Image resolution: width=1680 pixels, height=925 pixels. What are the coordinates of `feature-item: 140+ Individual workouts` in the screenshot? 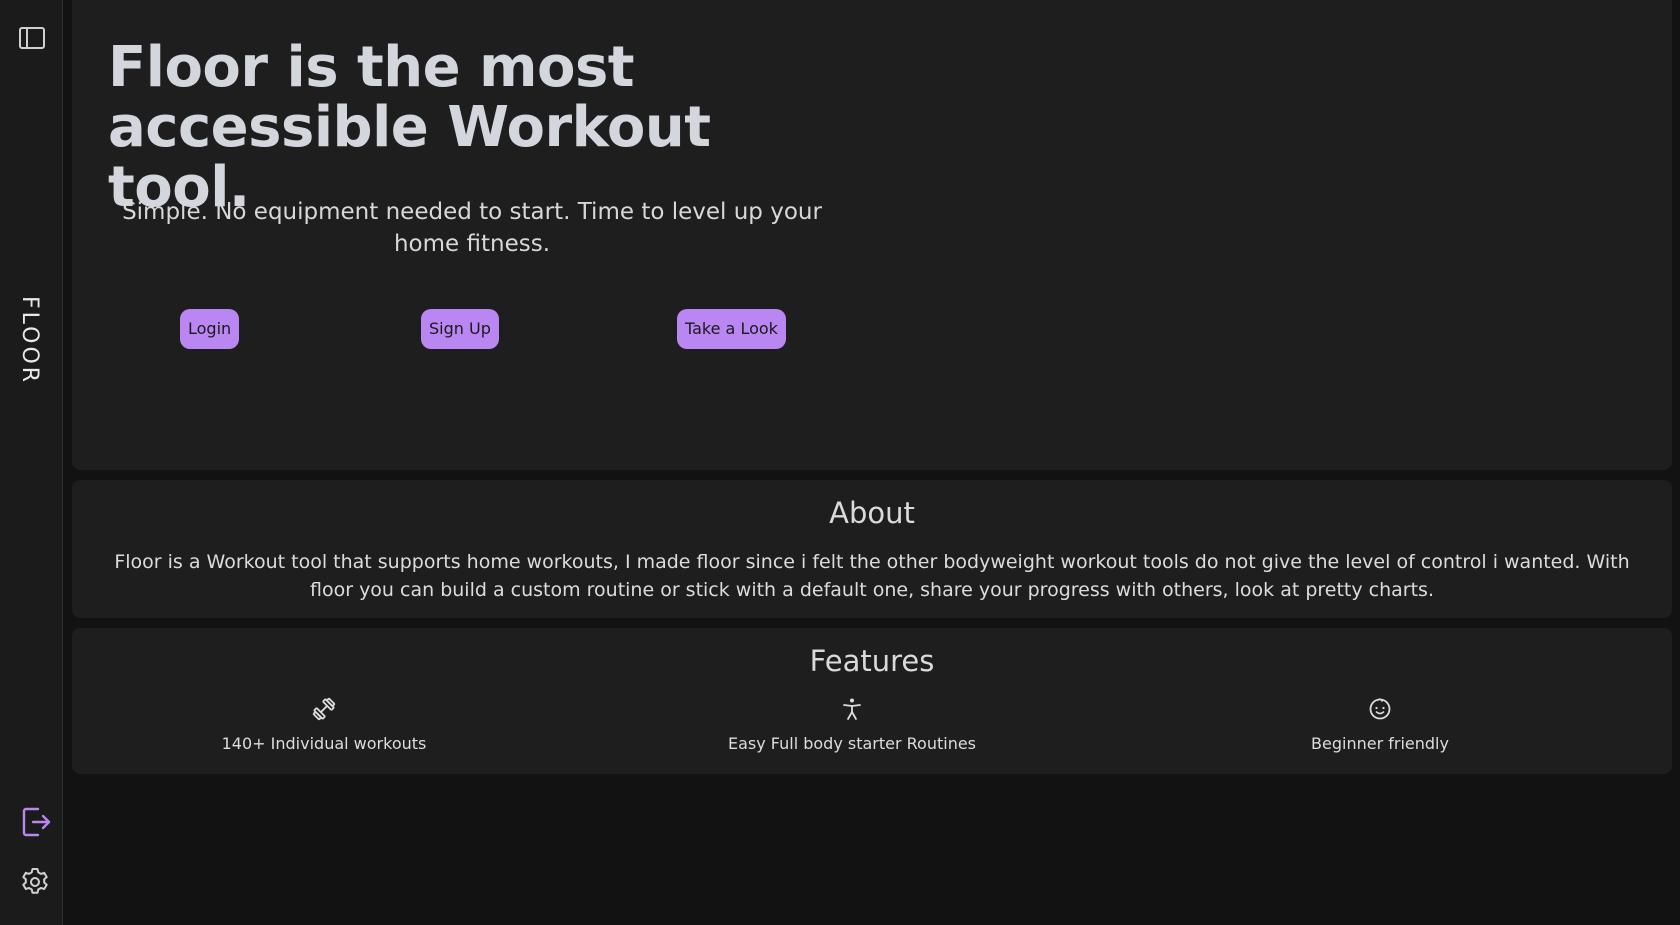 It's located at (324, 724).